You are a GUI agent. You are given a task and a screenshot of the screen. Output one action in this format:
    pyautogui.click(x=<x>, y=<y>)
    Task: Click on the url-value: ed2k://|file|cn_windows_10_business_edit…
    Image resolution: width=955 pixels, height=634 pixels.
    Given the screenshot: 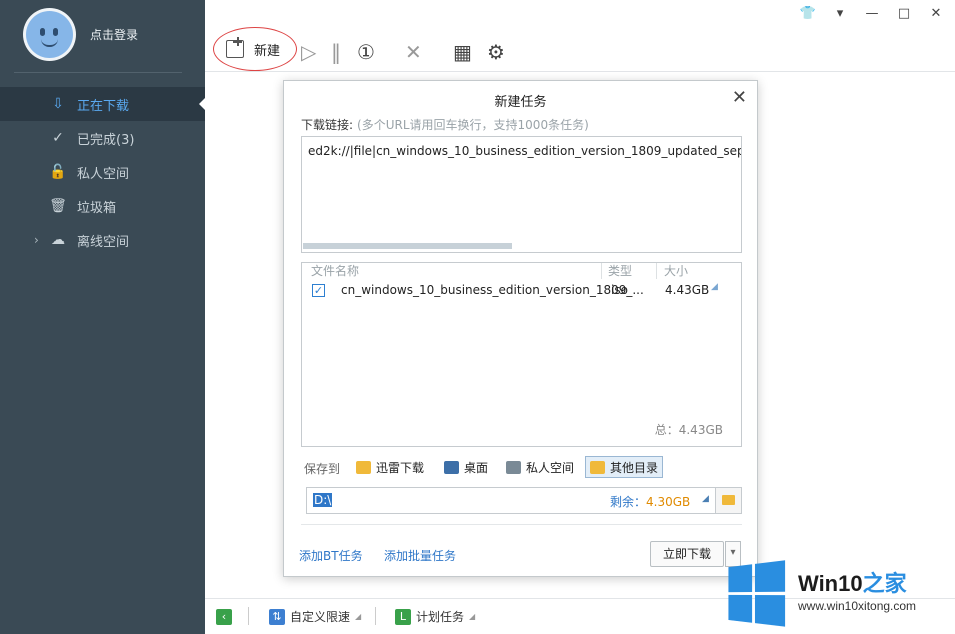 What is the action you would take?
    pyautogui.click(x=525, y=151)
    